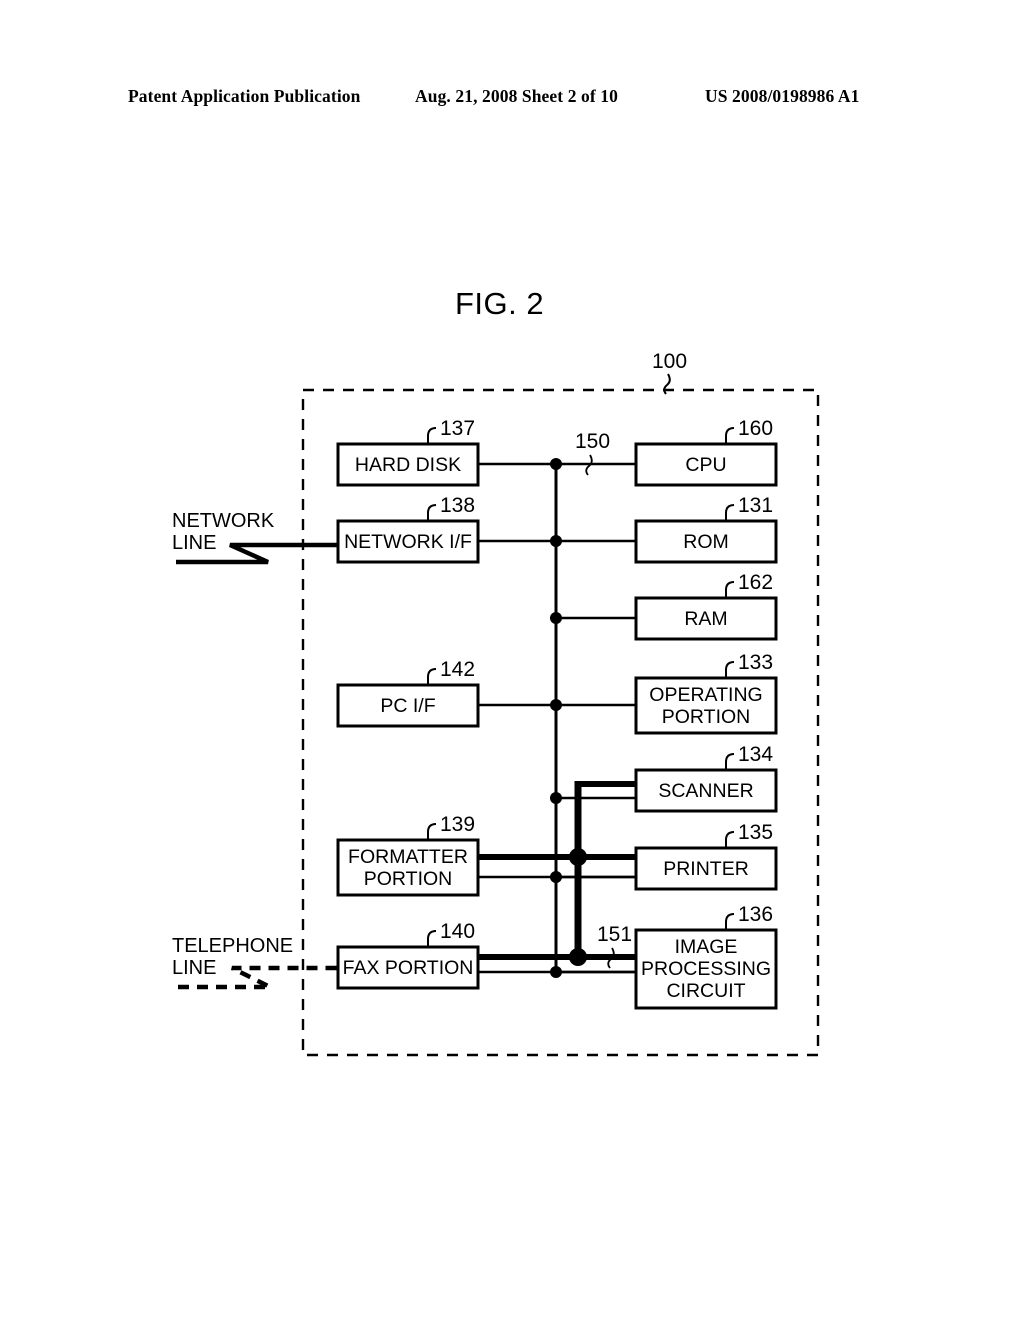  Describe the element at coordinates (730, 589) in the screenshot. I see `ref-162-leader` at that location.